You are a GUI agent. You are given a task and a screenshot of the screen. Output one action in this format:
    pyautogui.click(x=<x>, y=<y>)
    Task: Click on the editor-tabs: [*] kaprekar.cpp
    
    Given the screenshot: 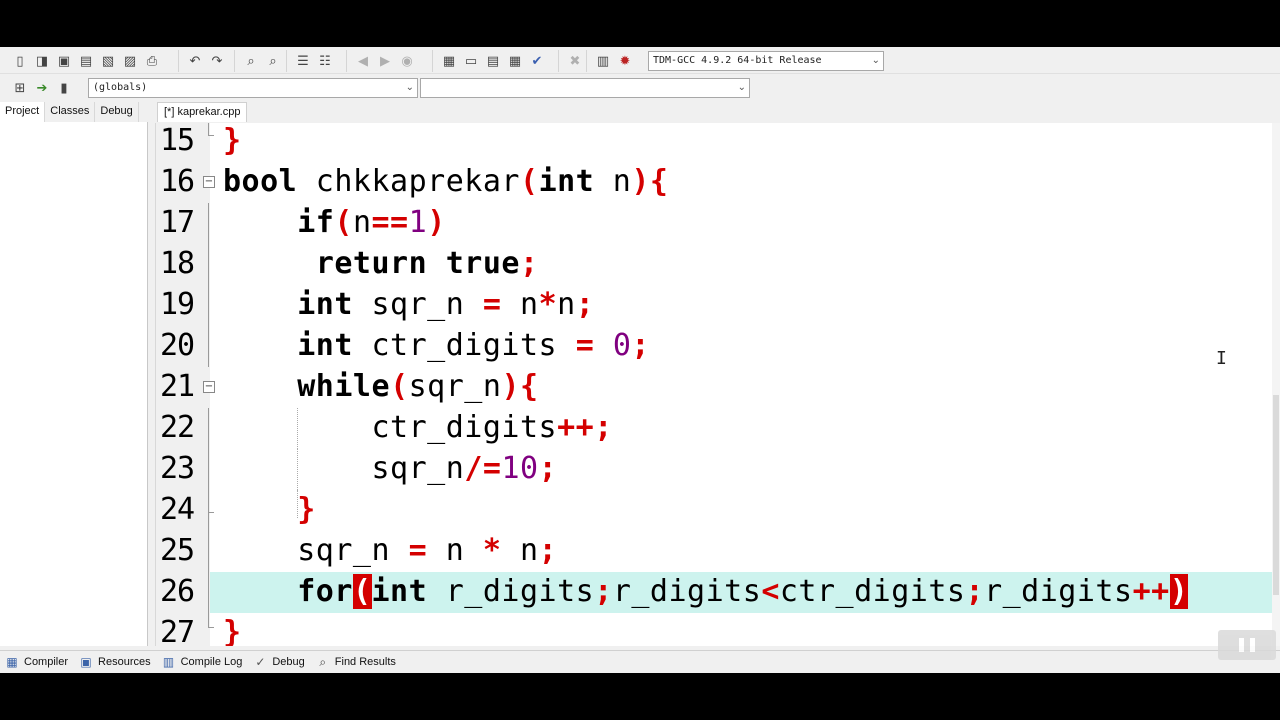 What is the action you would take?
    pyautogui.click(x=717, y=112)
    